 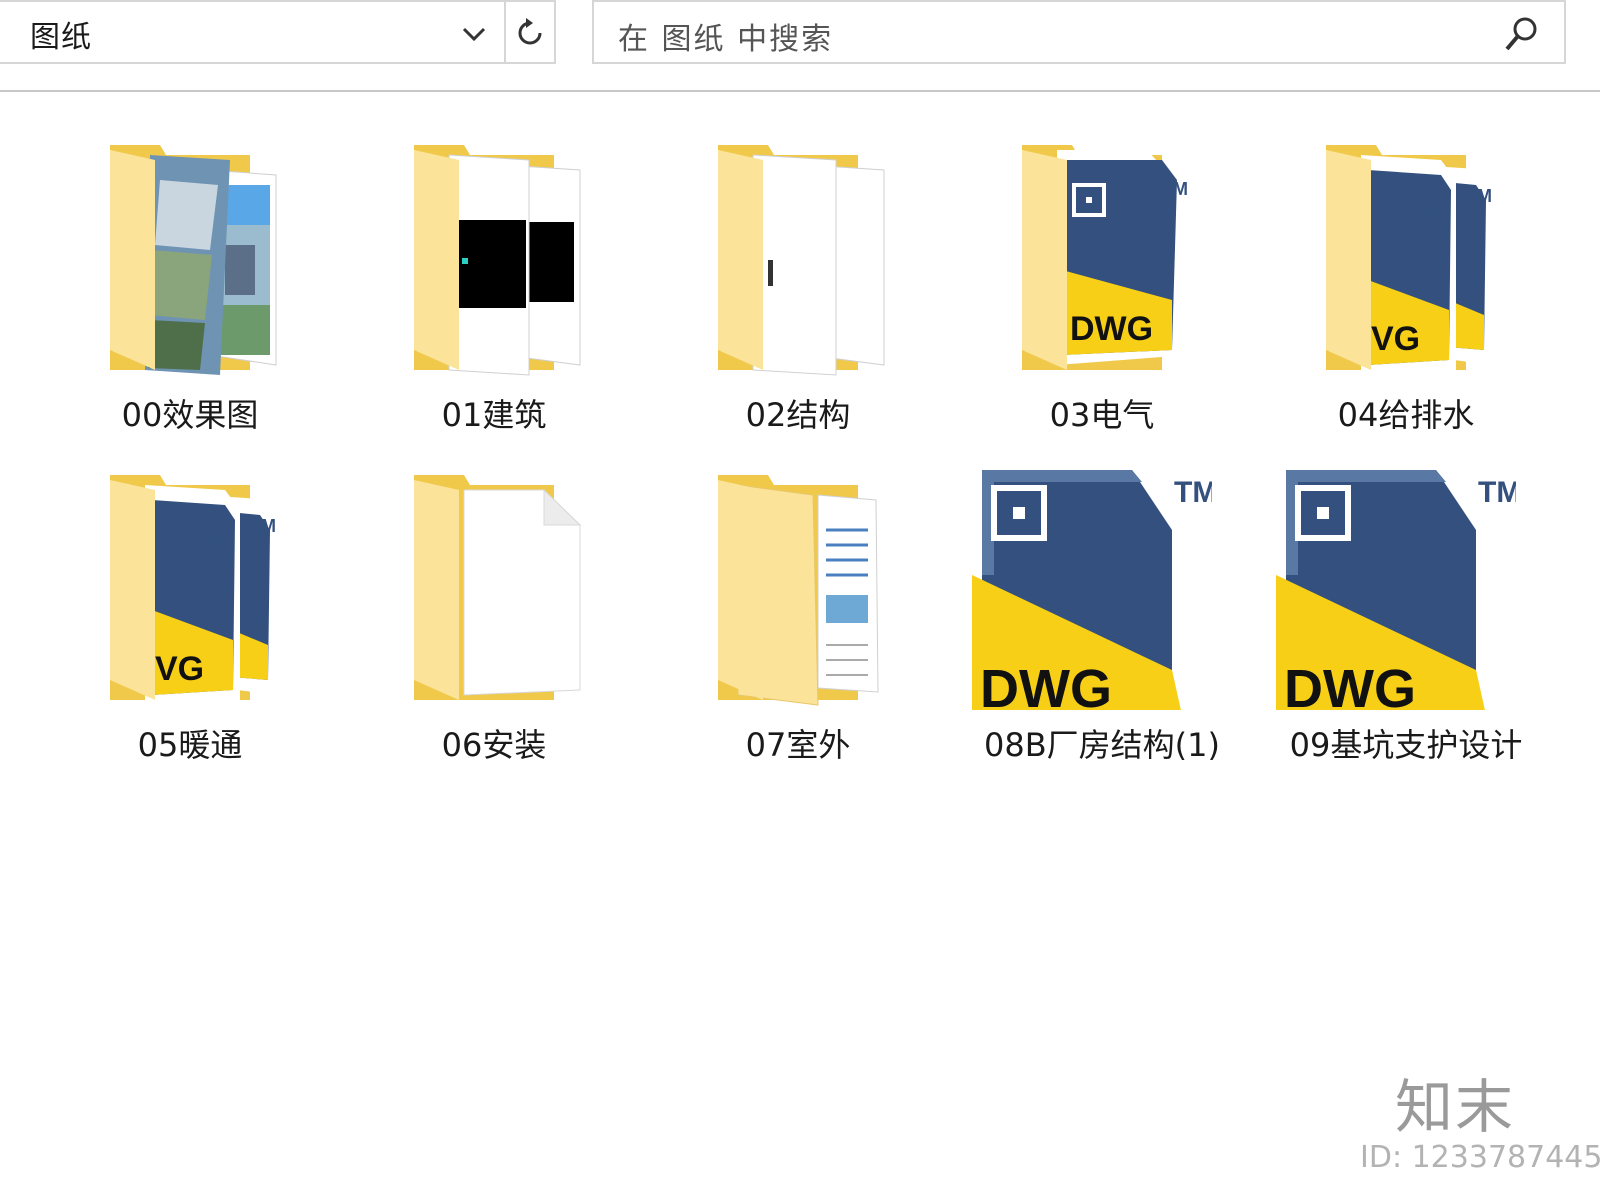 I want to click on folder-photo-icon, so click(x=193, y=260).